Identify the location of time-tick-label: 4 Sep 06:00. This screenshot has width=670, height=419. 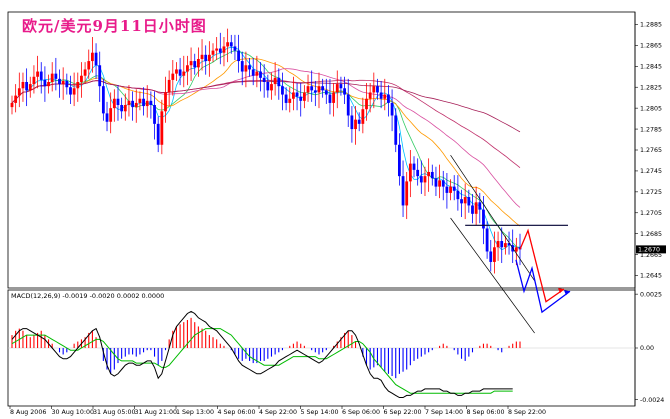
(237, 412).